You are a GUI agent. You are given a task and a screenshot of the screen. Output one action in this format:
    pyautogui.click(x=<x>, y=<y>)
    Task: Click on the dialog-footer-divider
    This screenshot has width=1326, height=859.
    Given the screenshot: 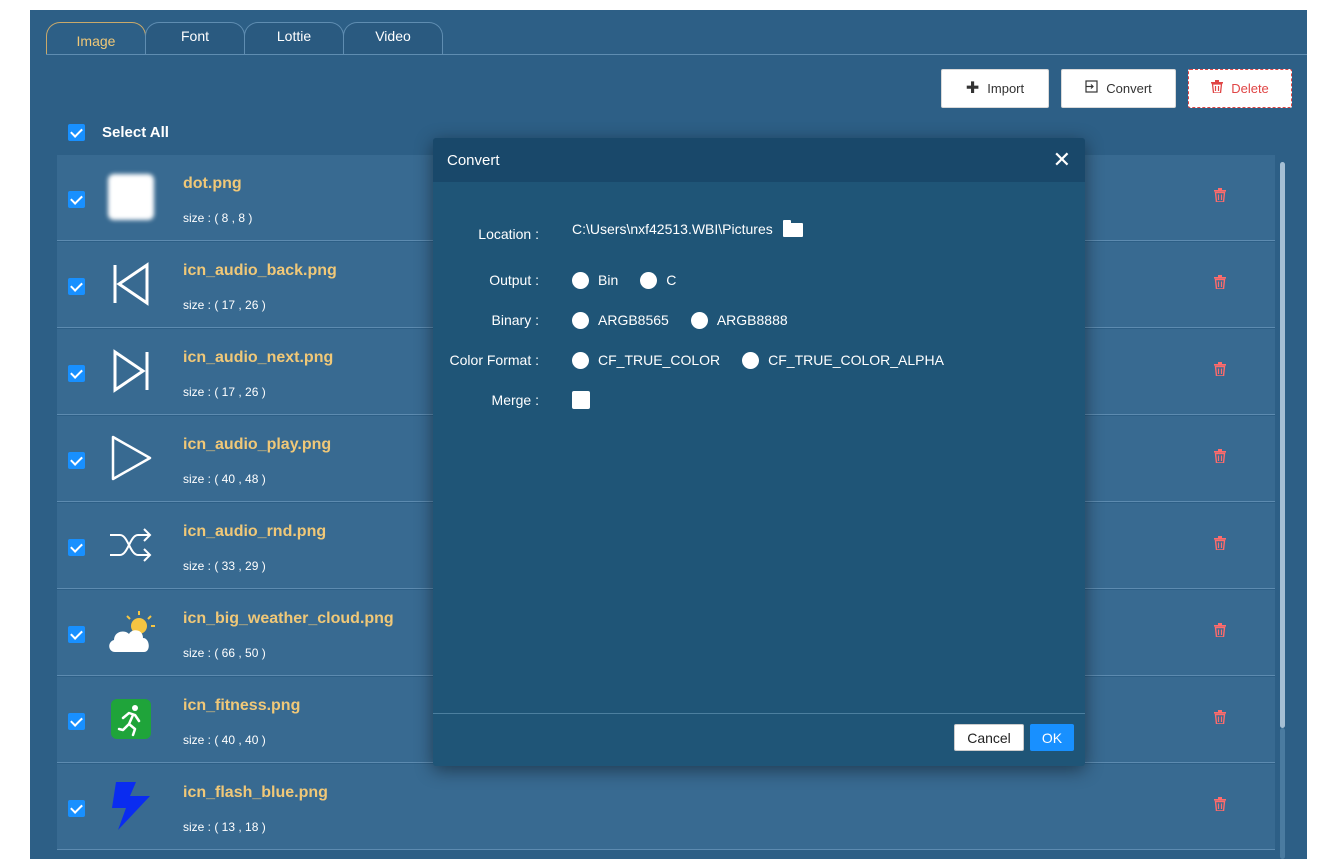 What is the action you would take?
    pyautogui.click(x=759, y=713)
    